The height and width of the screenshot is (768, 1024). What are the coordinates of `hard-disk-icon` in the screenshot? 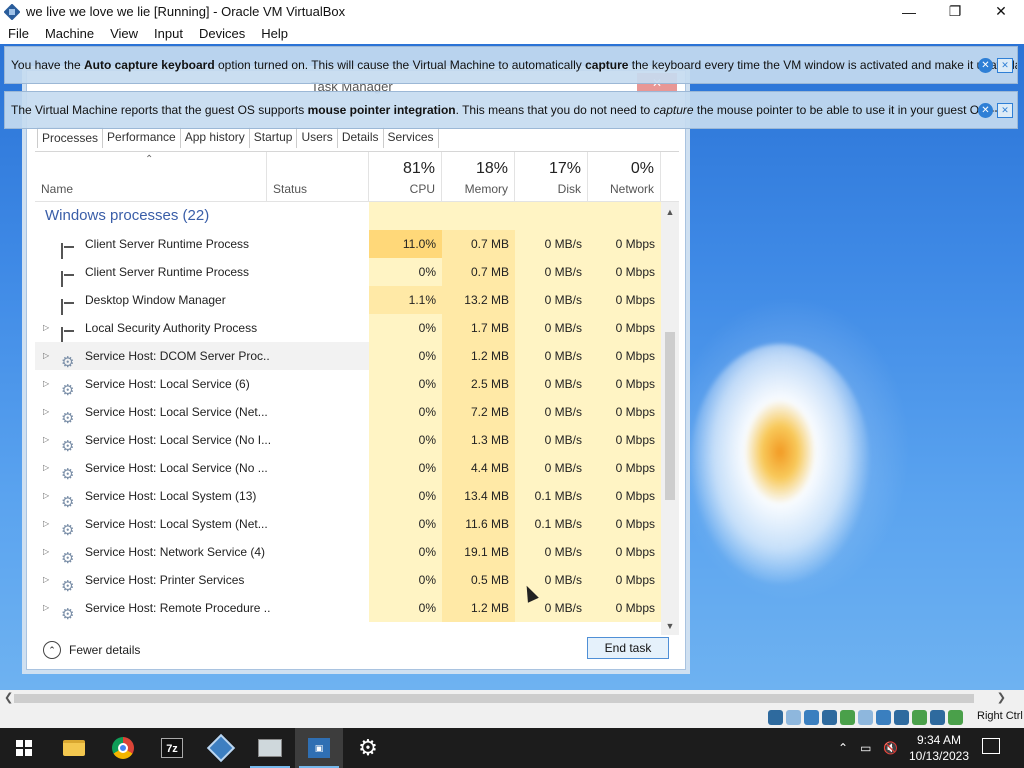 It's located at (775, 717).